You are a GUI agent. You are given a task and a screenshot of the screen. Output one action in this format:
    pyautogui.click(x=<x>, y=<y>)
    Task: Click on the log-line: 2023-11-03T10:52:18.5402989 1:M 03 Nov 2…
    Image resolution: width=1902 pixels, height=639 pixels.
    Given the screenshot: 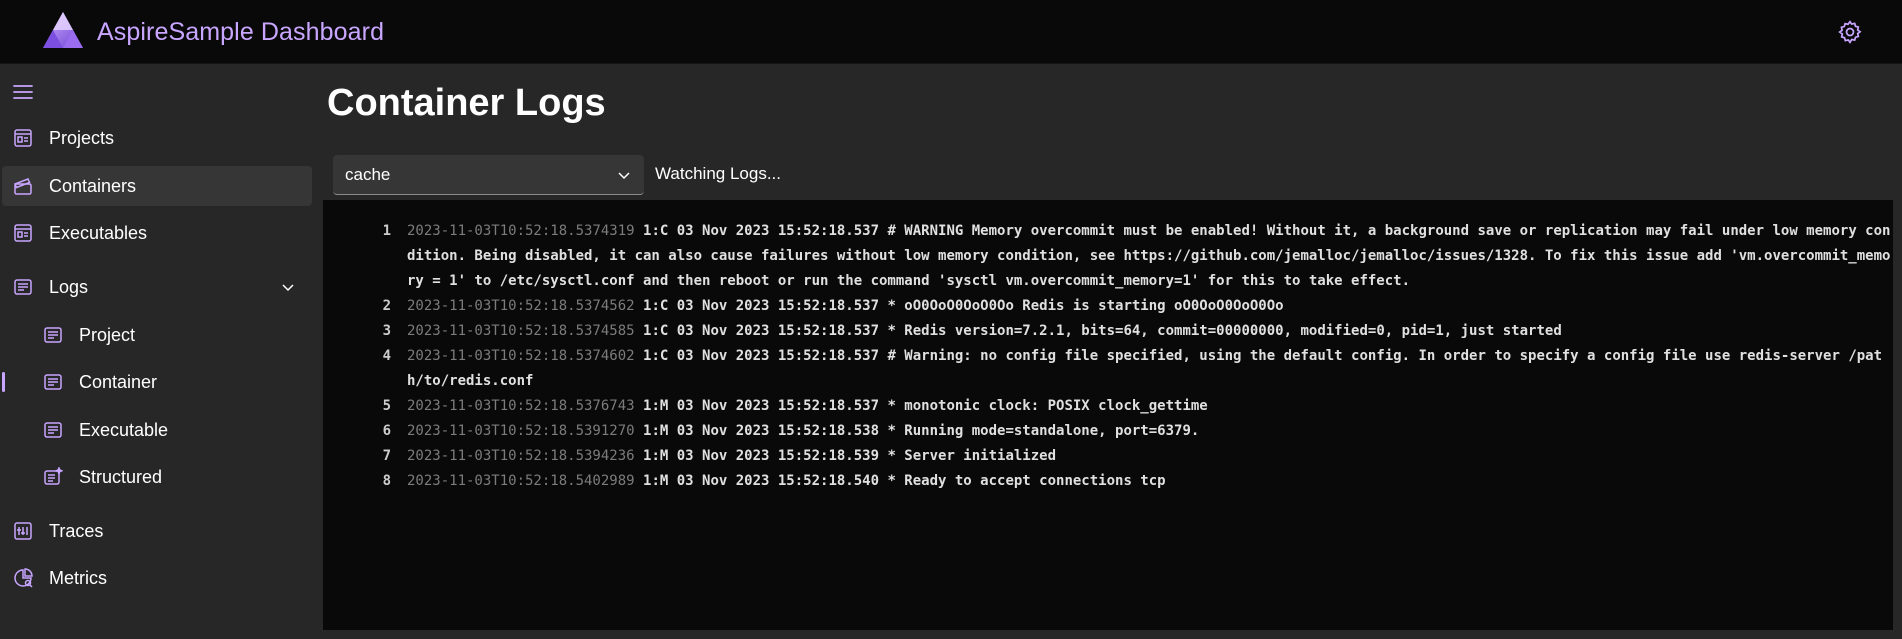 What is the action you would take?
    pyautogui.click(x=1149, y=481)
    